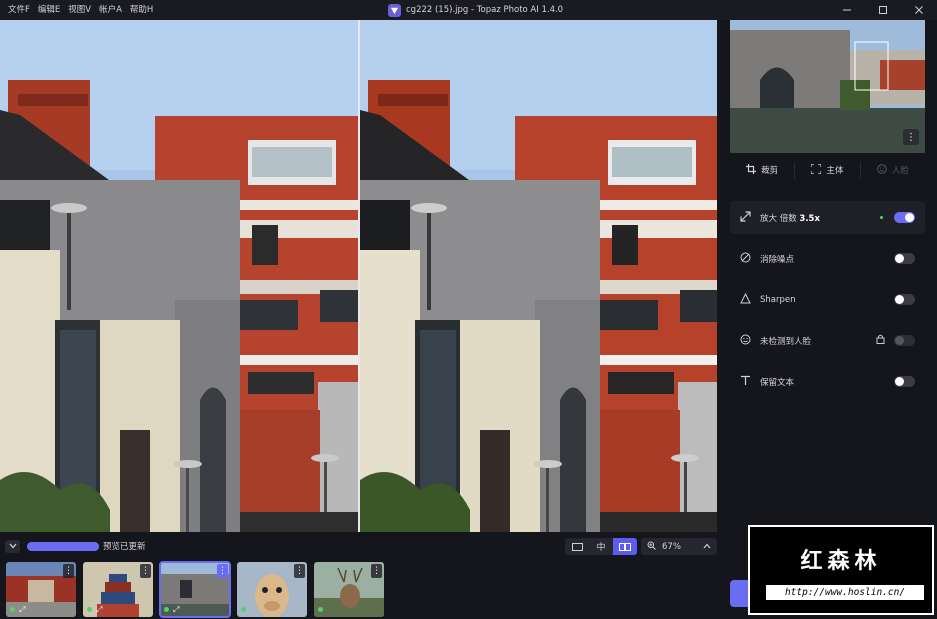 Image resolution: width=937 pixels, height=619 pixels. Describe the element at coordinates (707, 546) in the screenshot. I see `chevron-up-icon` at that location.